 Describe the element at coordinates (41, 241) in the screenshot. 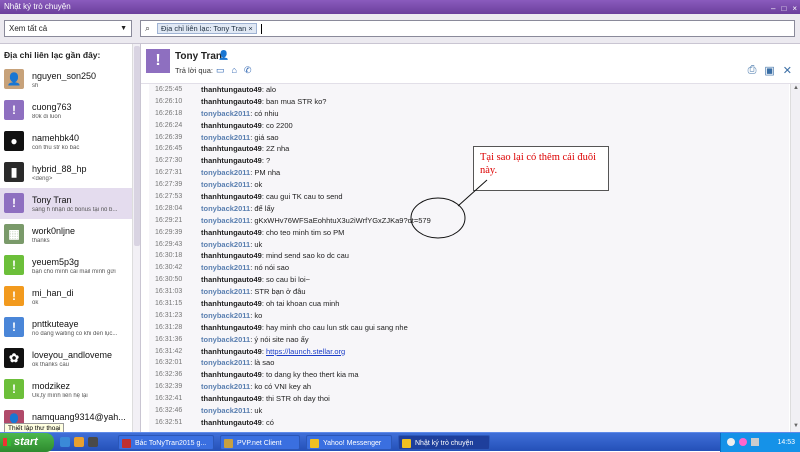

I see `contact-last-message: thanks` at that location.